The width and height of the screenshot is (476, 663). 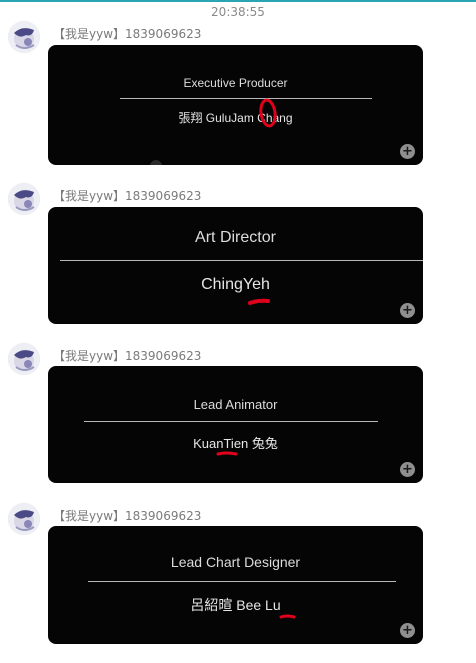 I want to click on window-top-border, so click(x=238, y=1).